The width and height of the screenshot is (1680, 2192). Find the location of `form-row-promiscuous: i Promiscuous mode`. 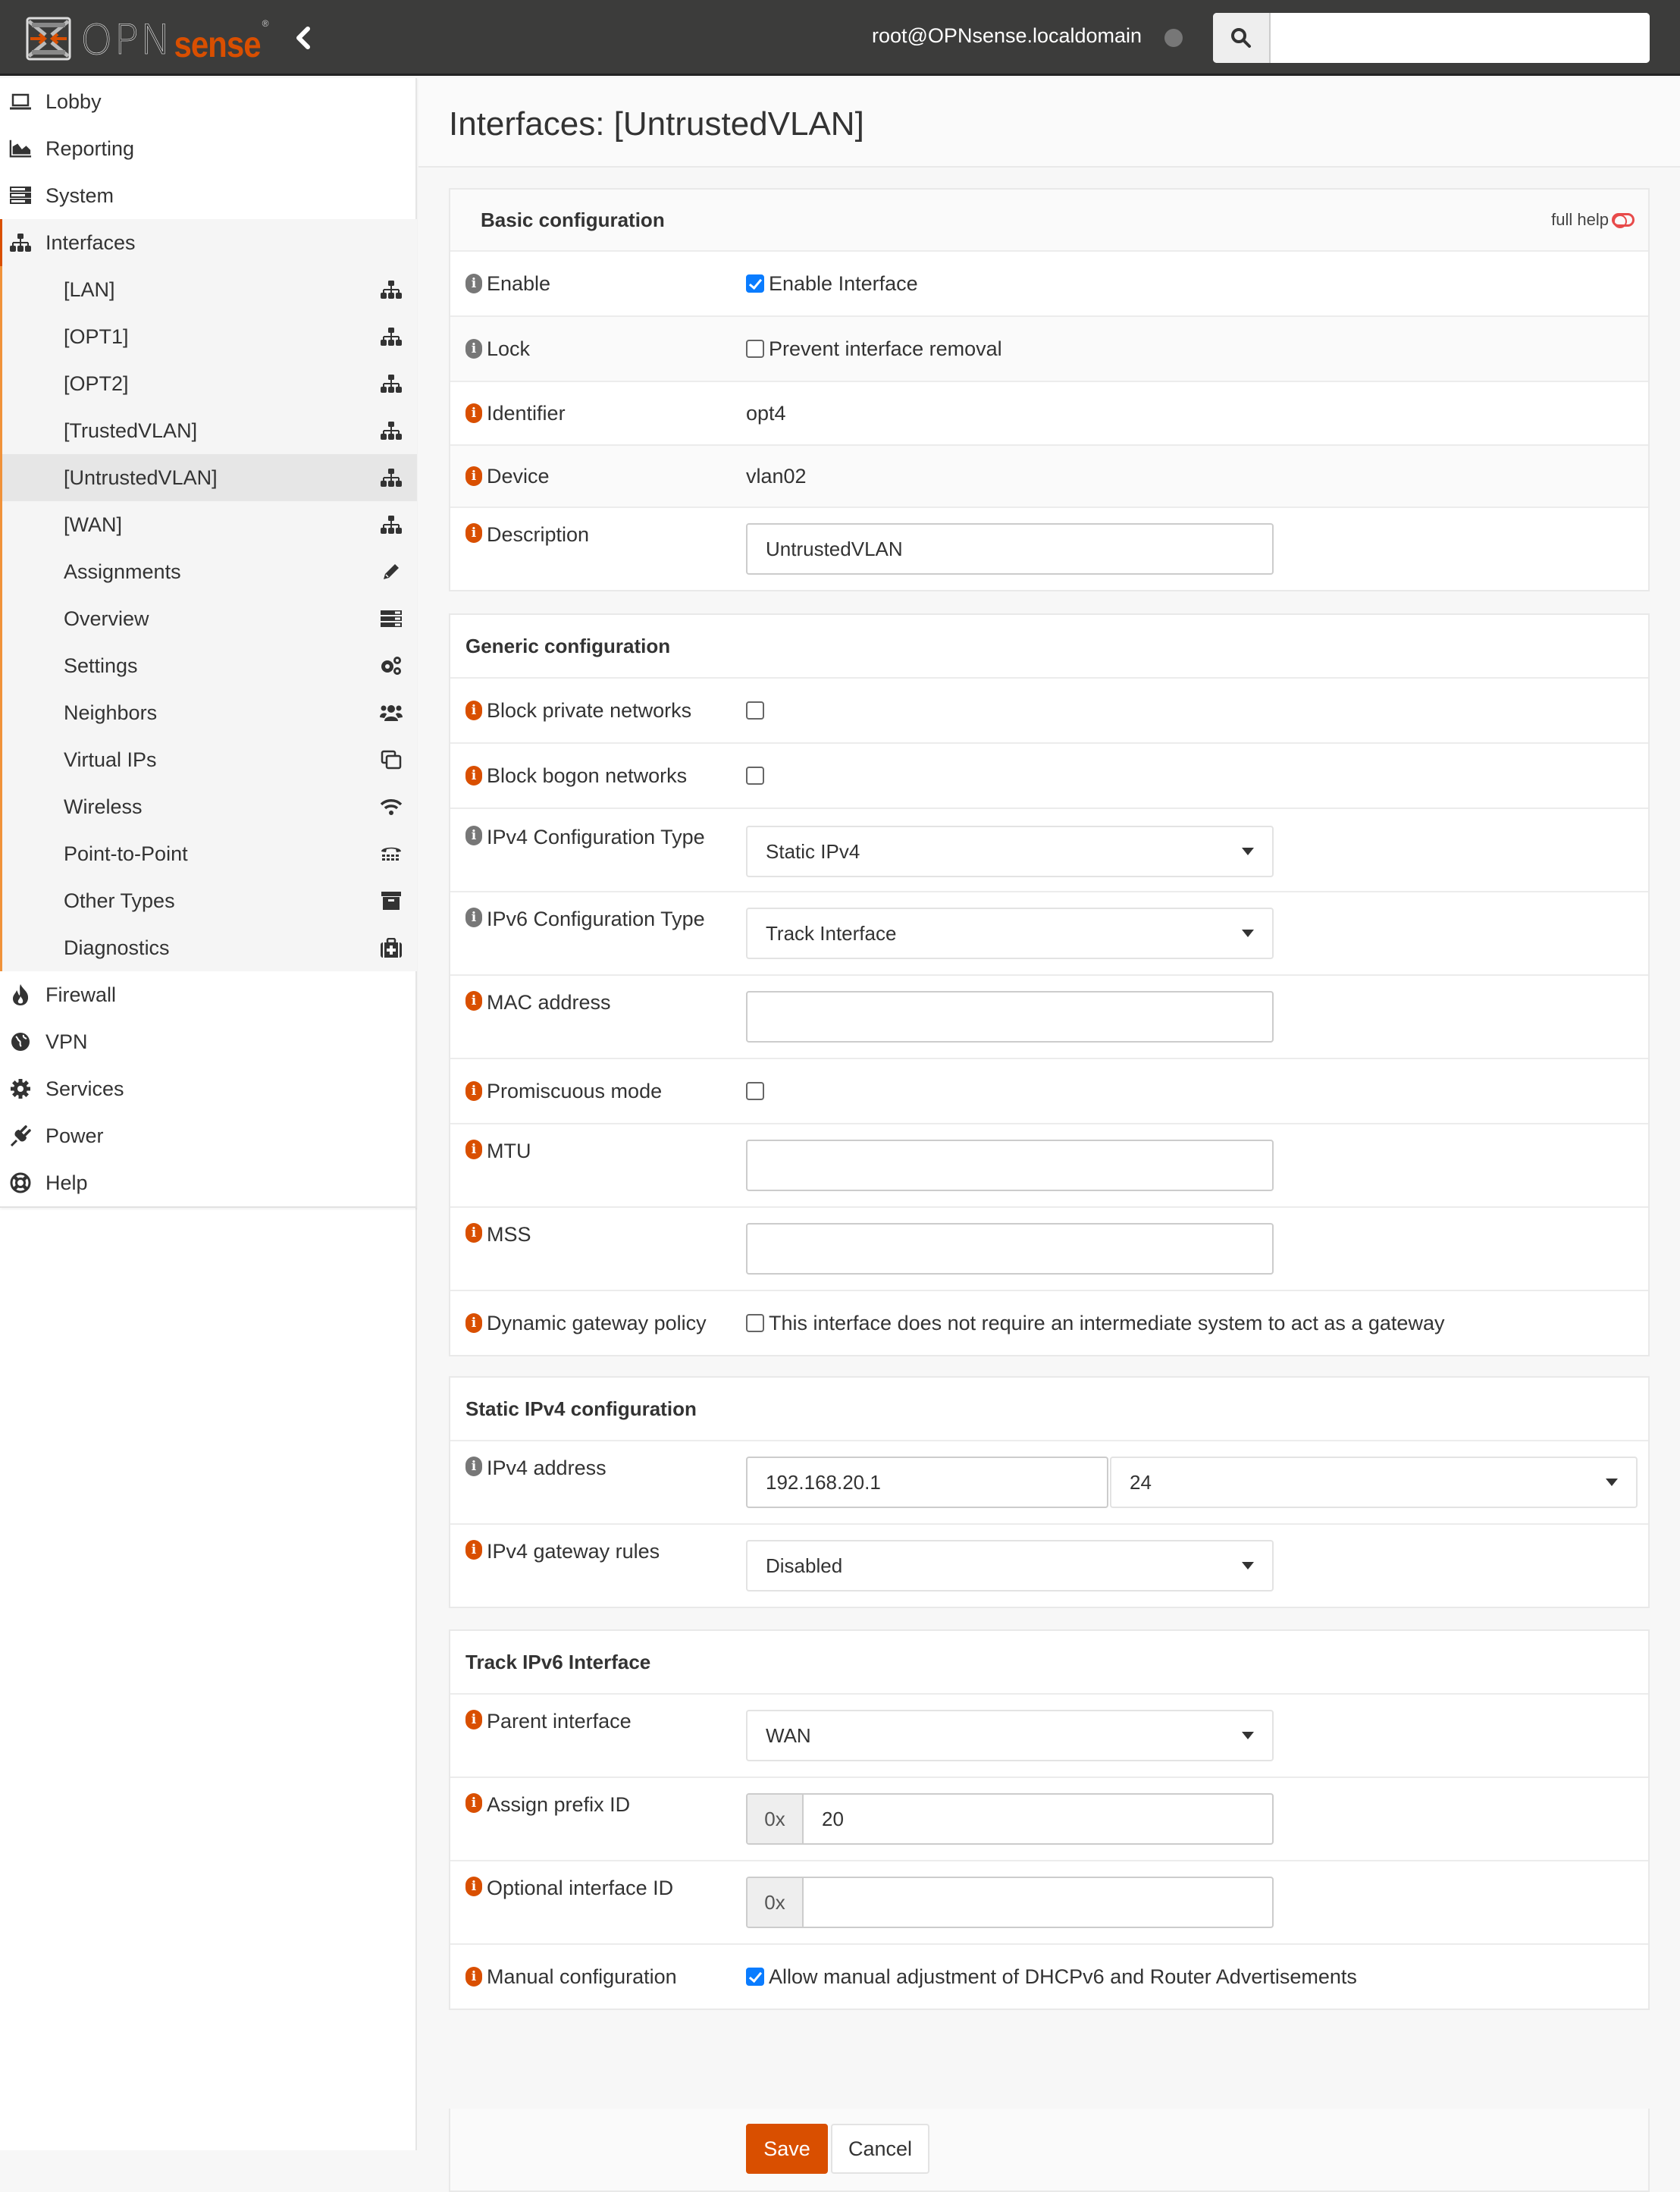

form-row-promiscuous: i Promiscuous mode is located at coordinates (1049, 1090).